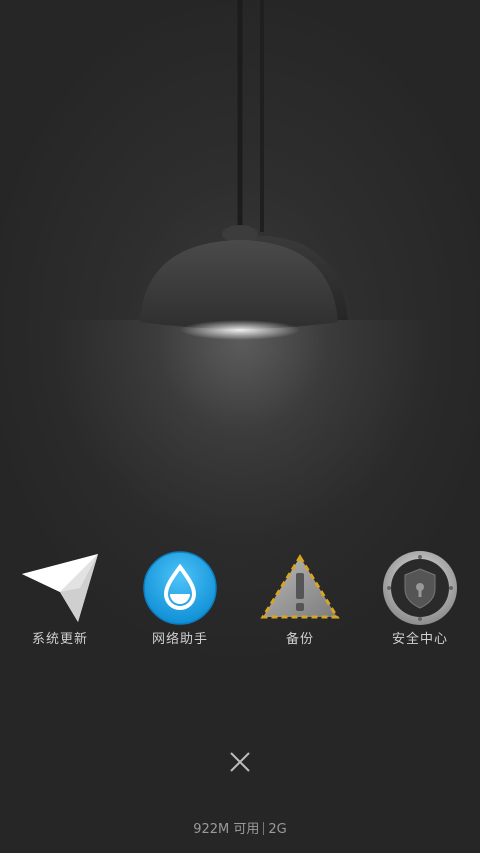 Image resolution: width=480 pixels, height=853 pixels. I want to click on app-system-update: 系统更新, so click(60, 603).